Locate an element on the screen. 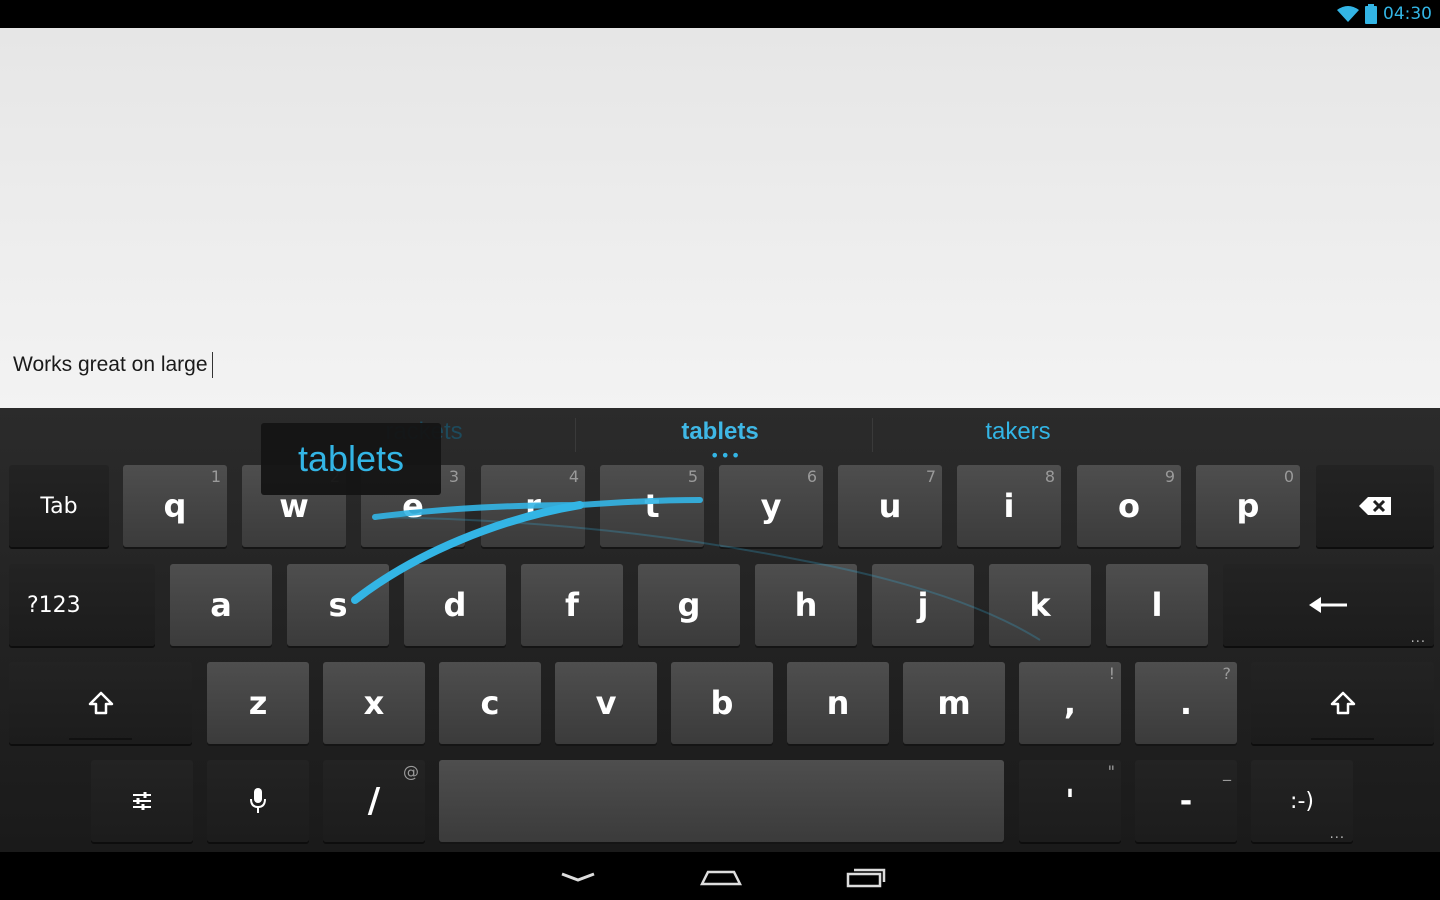  key-i: i8 is located at coordinates (1009, 506).